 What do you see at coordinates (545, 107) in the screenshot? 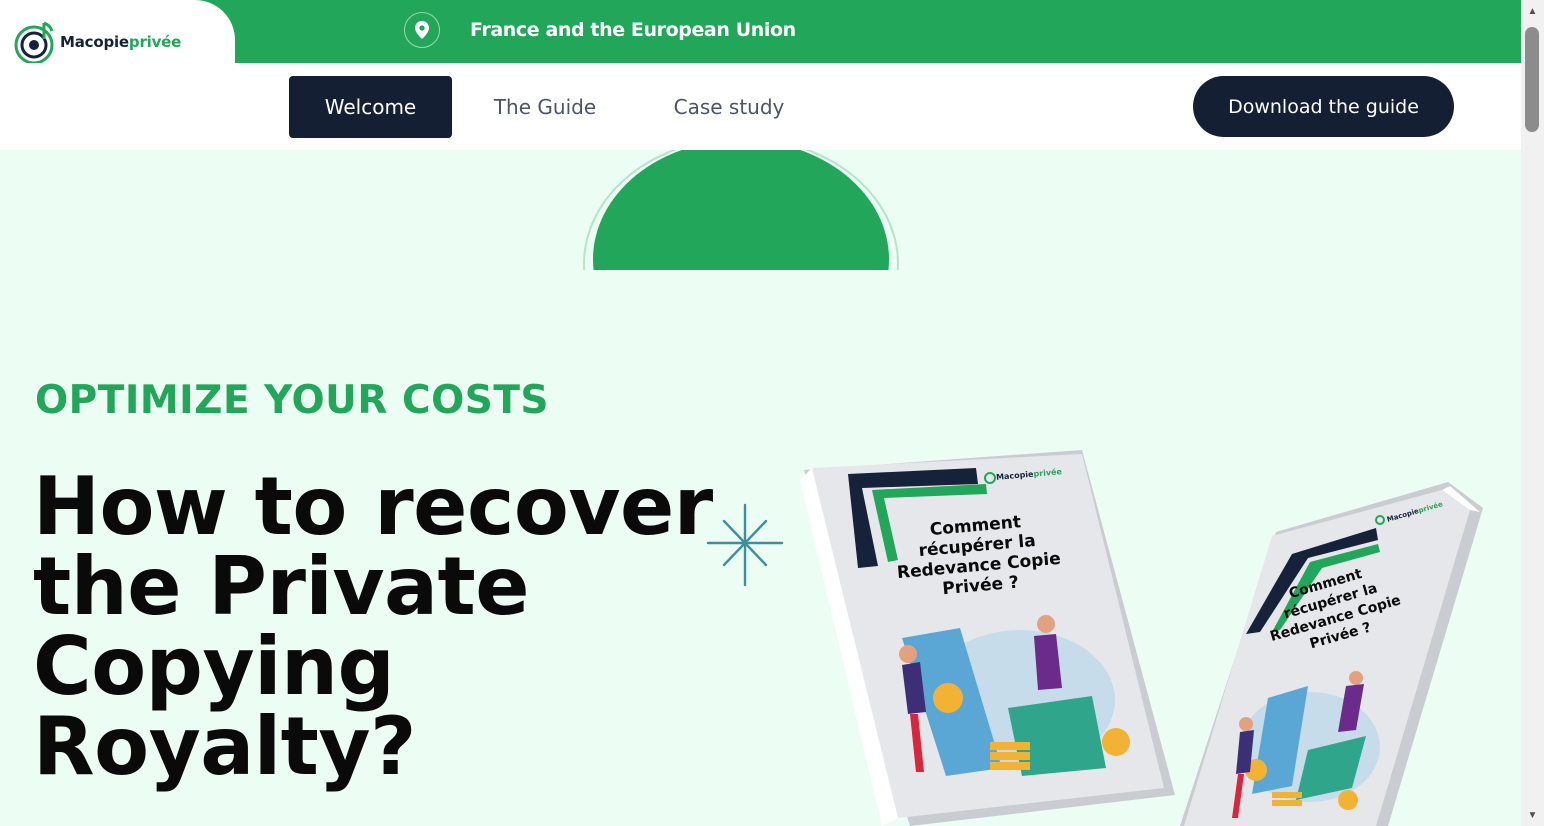
I see `nav-item-the-guide: The Guide` at bounding box center [545, 107].